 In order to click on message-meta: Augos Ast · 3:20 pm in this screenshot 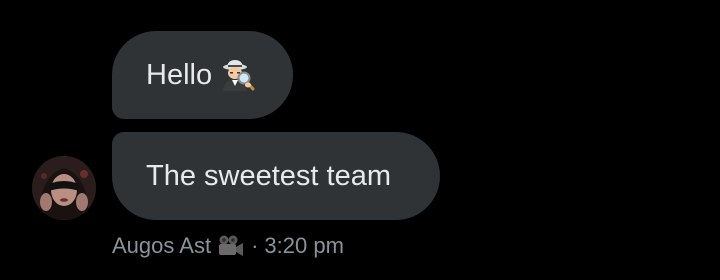, I will do `click(228, 246)`.